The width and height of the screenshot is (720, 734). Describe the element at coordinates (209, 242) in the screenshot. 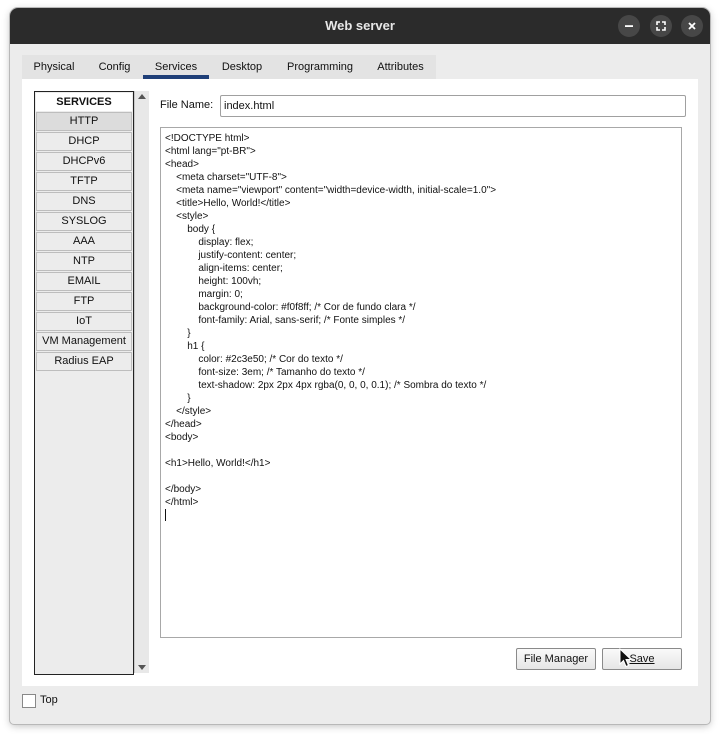

I see `code-line: display: flex;` at that location.